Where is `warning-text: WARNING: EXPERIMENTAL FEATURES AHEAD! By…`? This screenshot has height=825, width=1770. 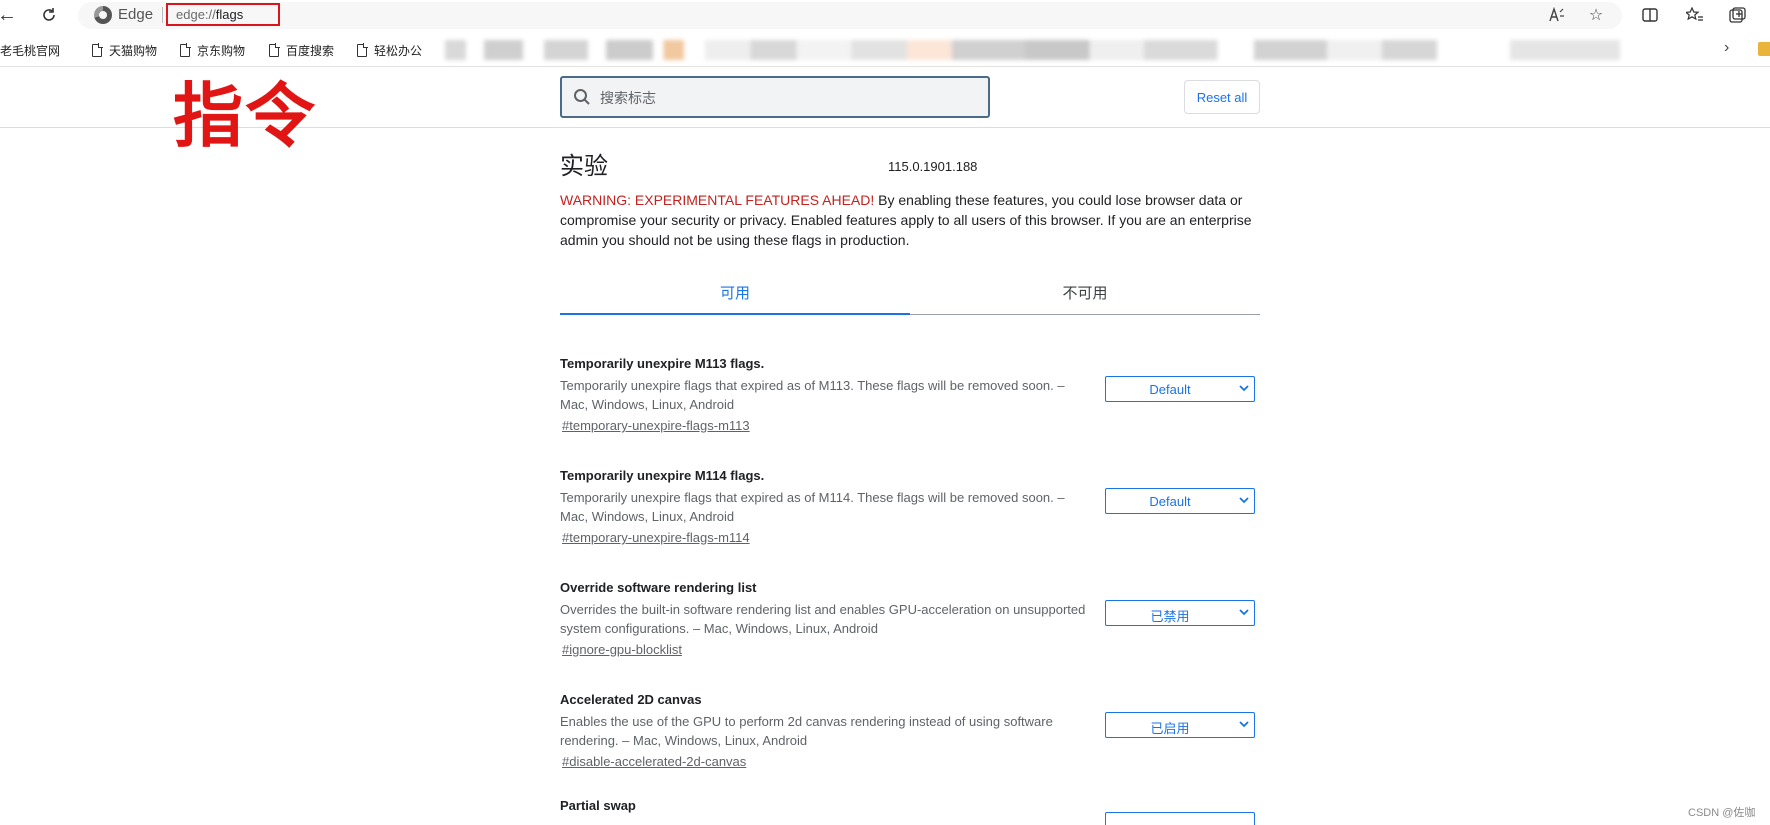
warning-text: WARNING: EXPERIMENTAL FEATURES AHEAD! By… is located at coordinates (910, 220).